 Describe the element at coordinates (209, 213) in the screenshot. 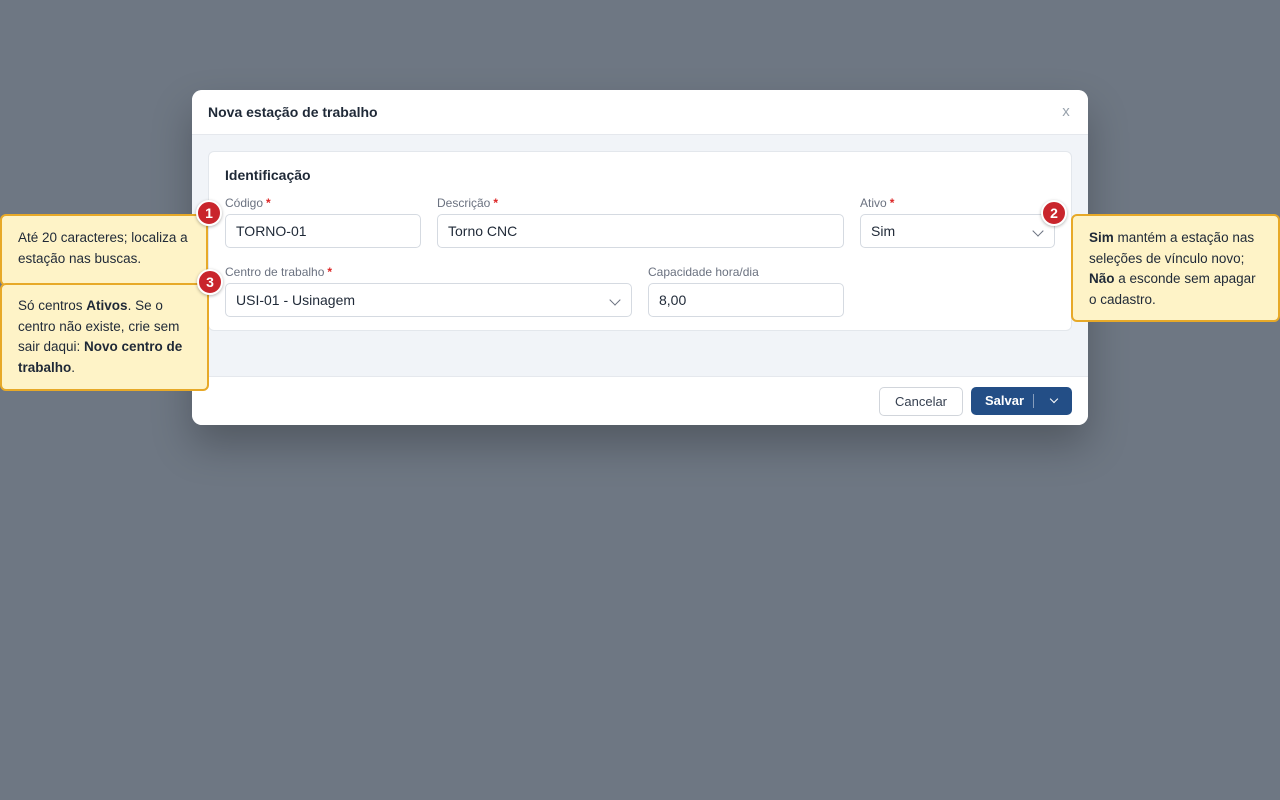

I see `step-badge-1: 1` at that location.